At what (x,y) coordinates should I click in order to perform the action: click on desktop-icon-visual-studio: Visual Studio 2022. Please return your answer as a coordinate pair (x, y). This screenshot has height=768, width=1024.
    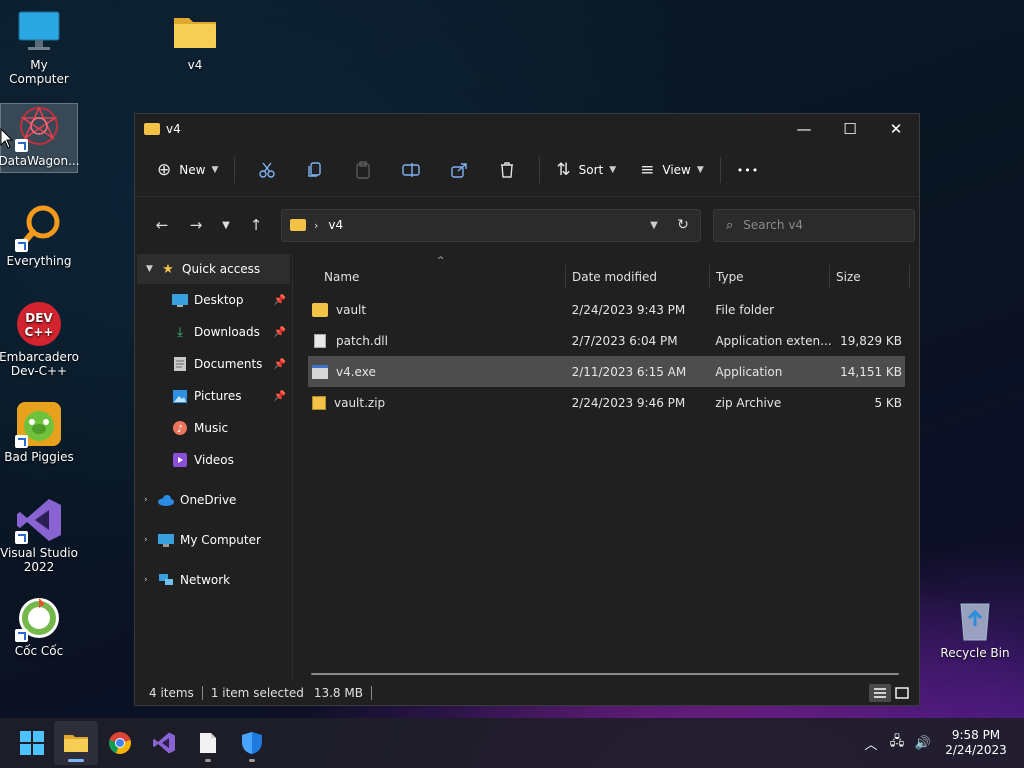
    Looking at the image, I should click on (39, 535).